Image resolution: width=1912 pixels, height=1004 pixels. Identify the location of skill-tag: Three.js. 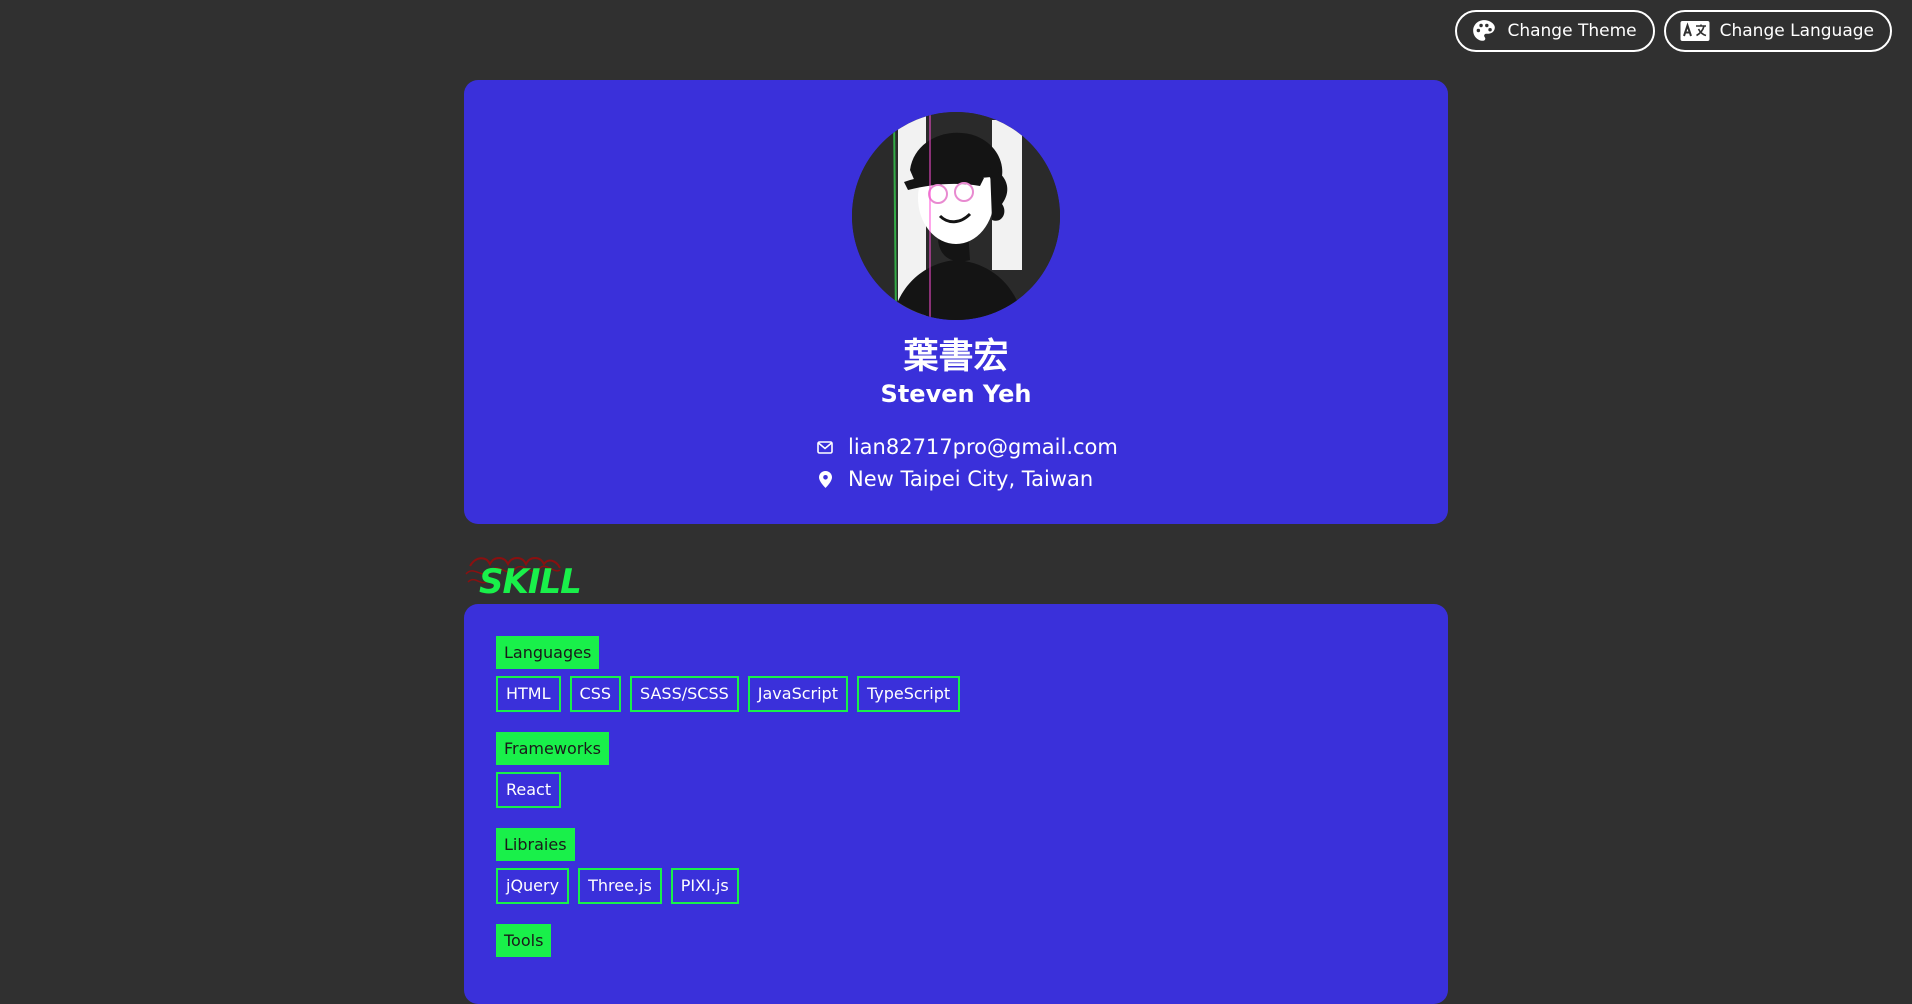
(620, 886).